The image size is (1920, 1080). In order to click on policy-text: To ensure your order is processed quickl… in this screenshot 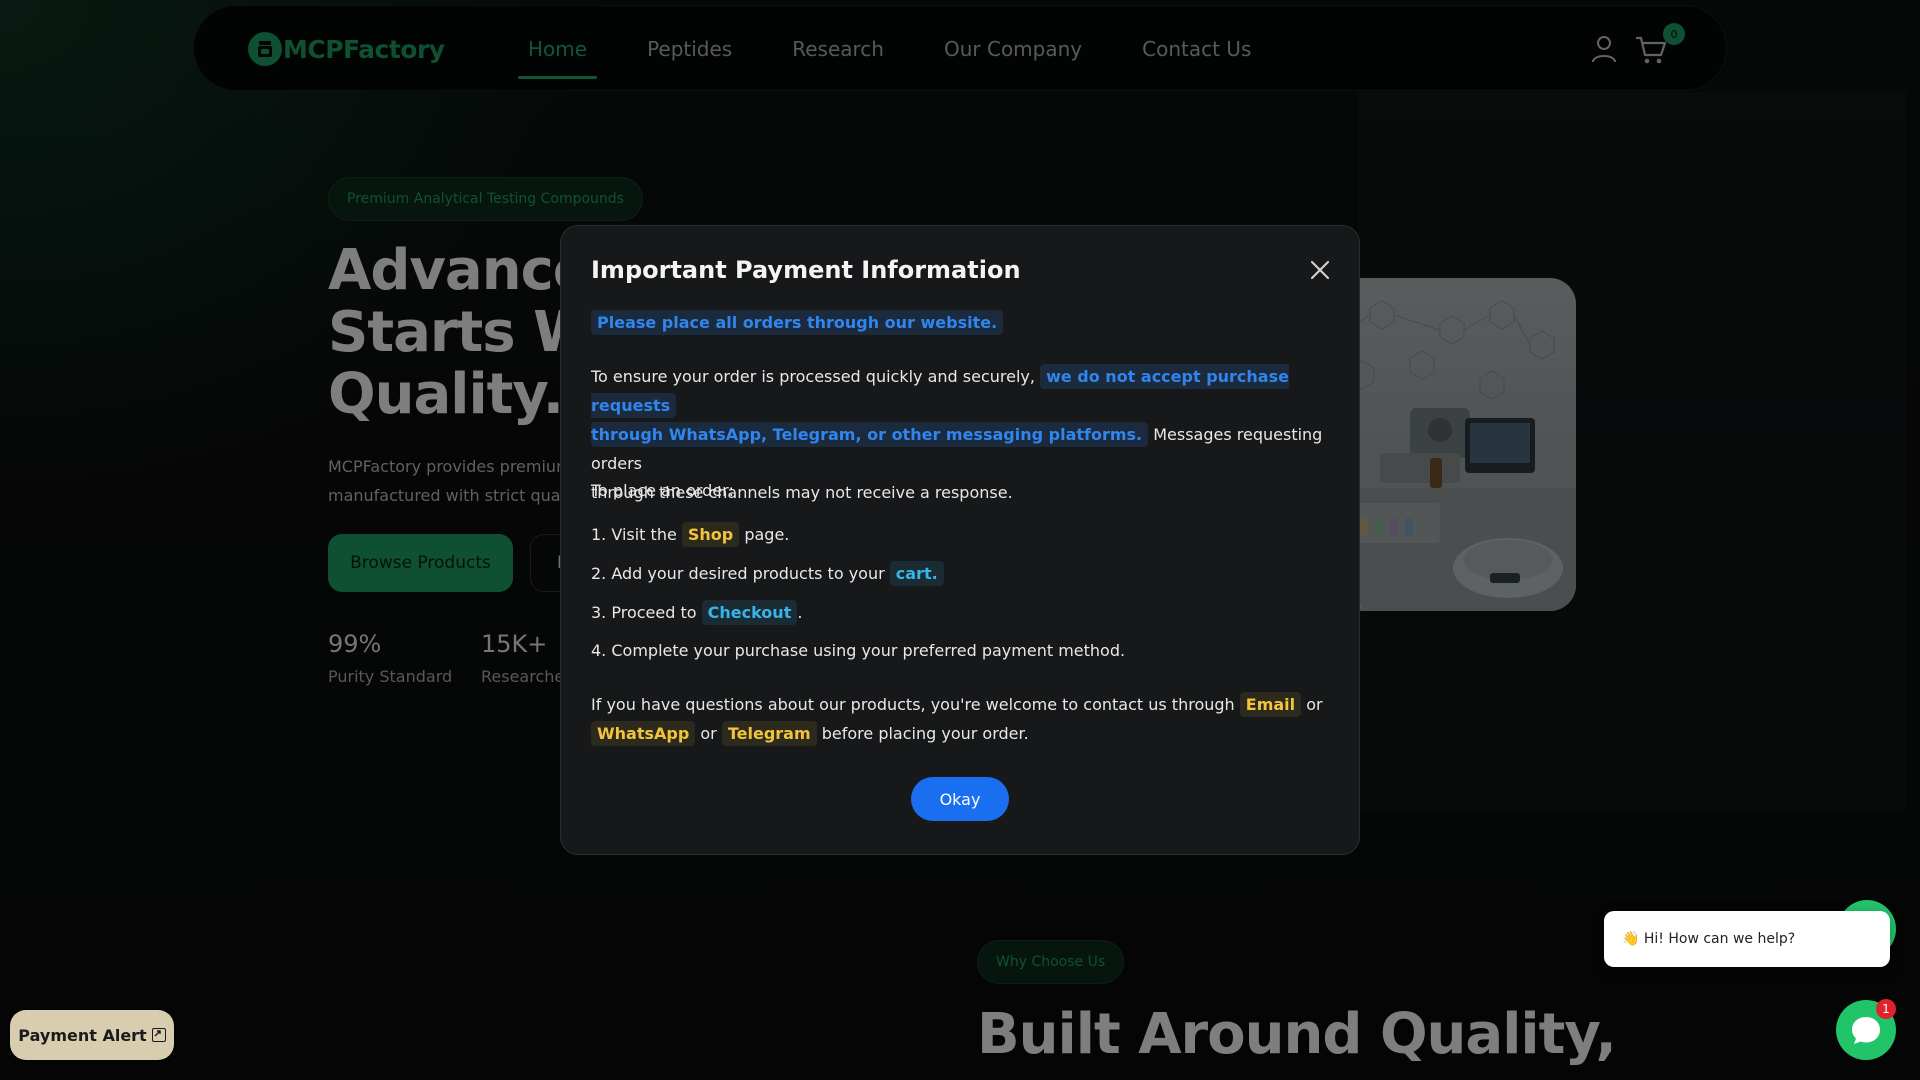, I will do `click(813, 376)`.